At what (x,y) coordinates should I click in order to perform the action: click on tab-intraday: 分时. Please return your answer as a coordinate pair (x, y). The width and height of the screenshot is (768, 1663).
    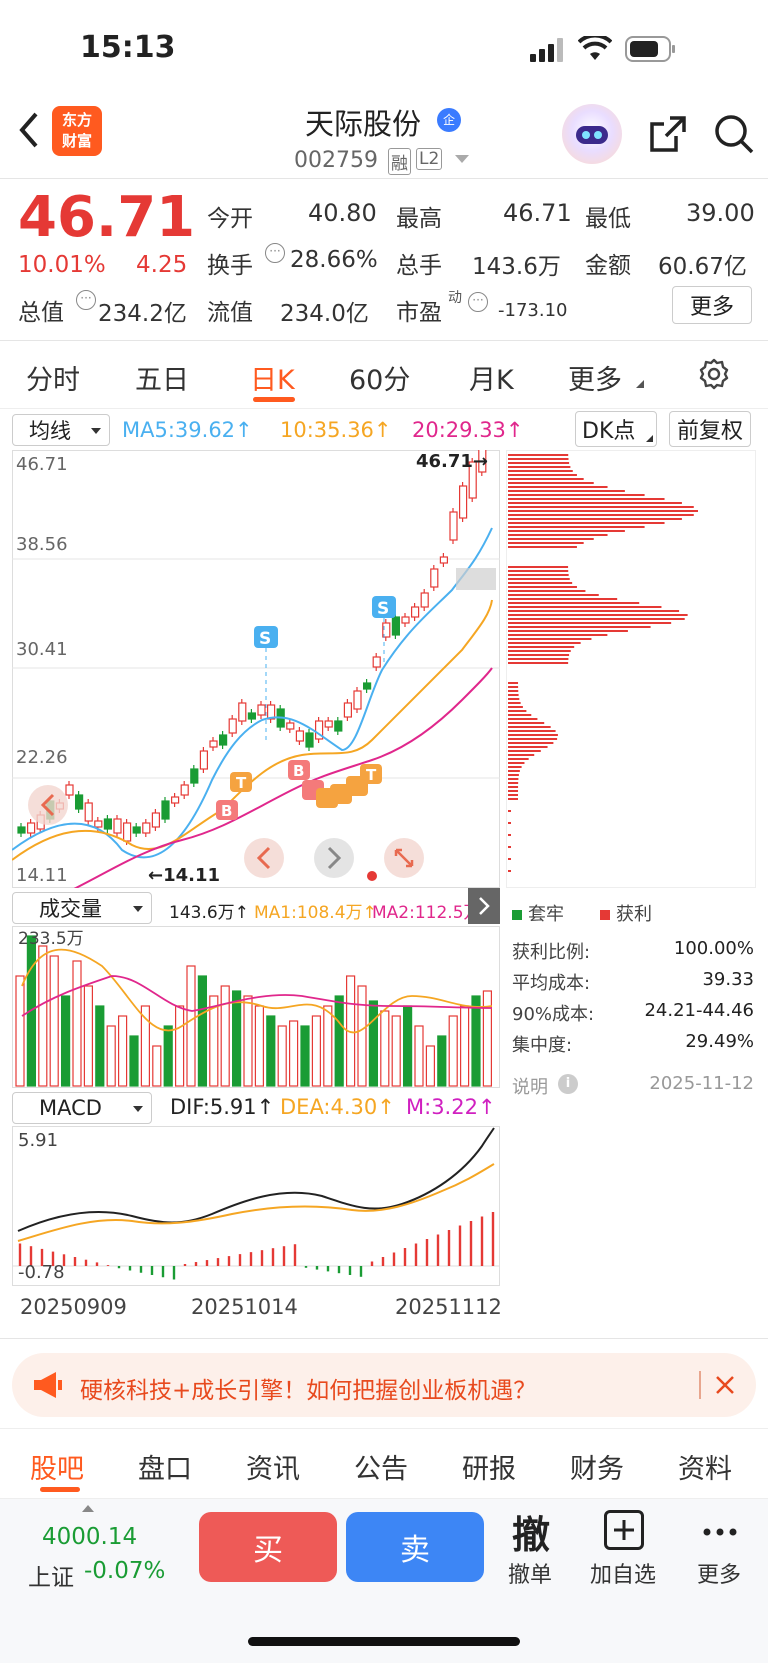
    Looking at the image, I should click on (53, 377).